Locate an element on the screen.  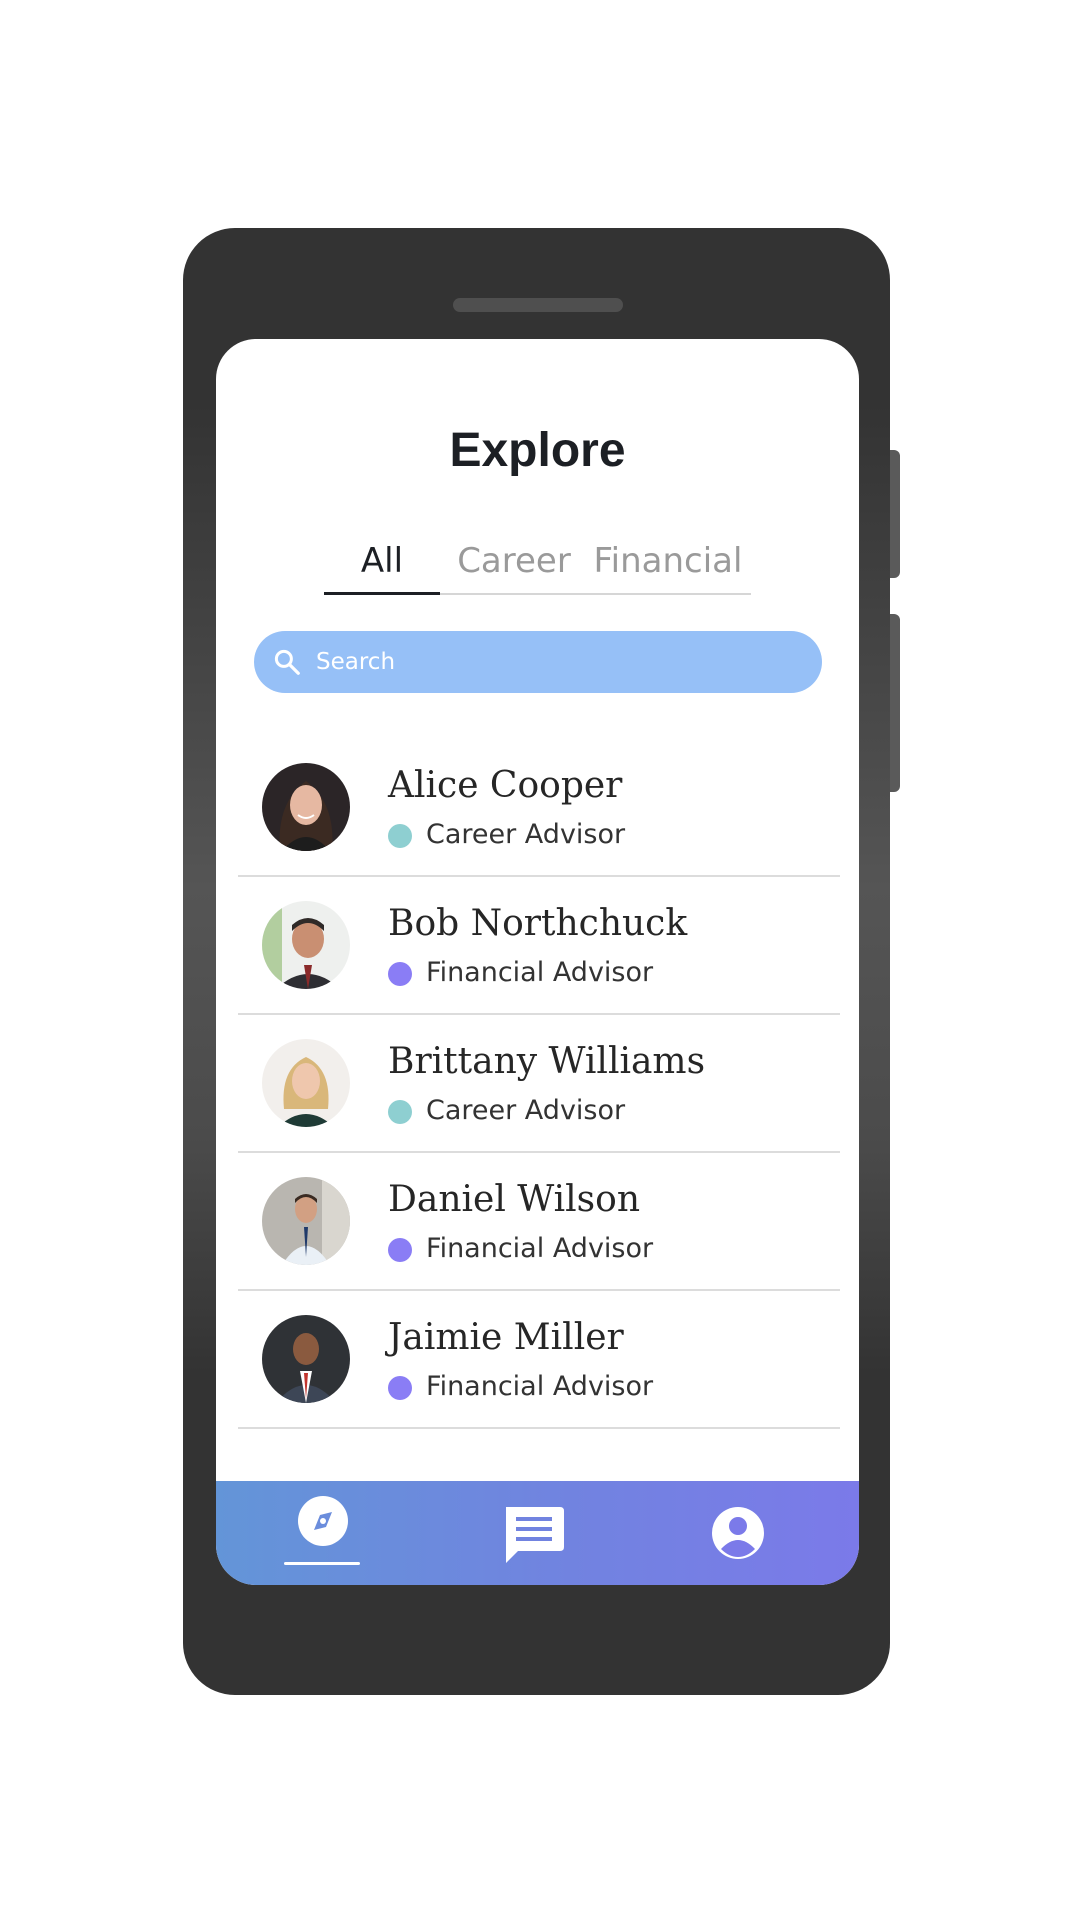
advisor-name: Bob Northchuck is located at coordinates (538, 923).